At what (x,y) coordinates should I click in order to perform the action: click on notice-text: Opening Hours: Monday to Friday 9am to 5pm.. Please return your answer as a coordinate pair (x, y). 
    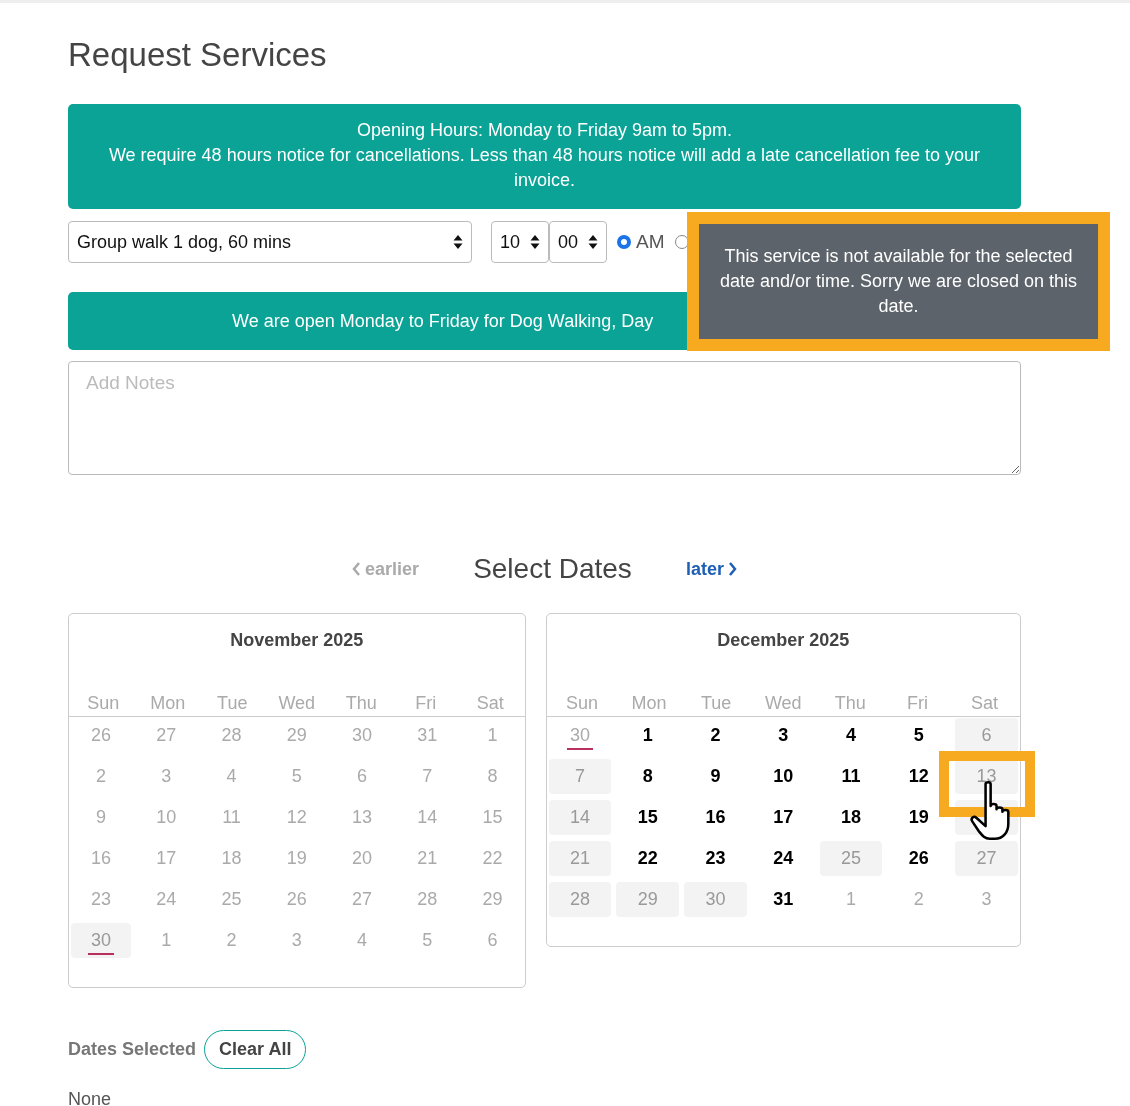
    Looking at the image, I should click on (544, 130).